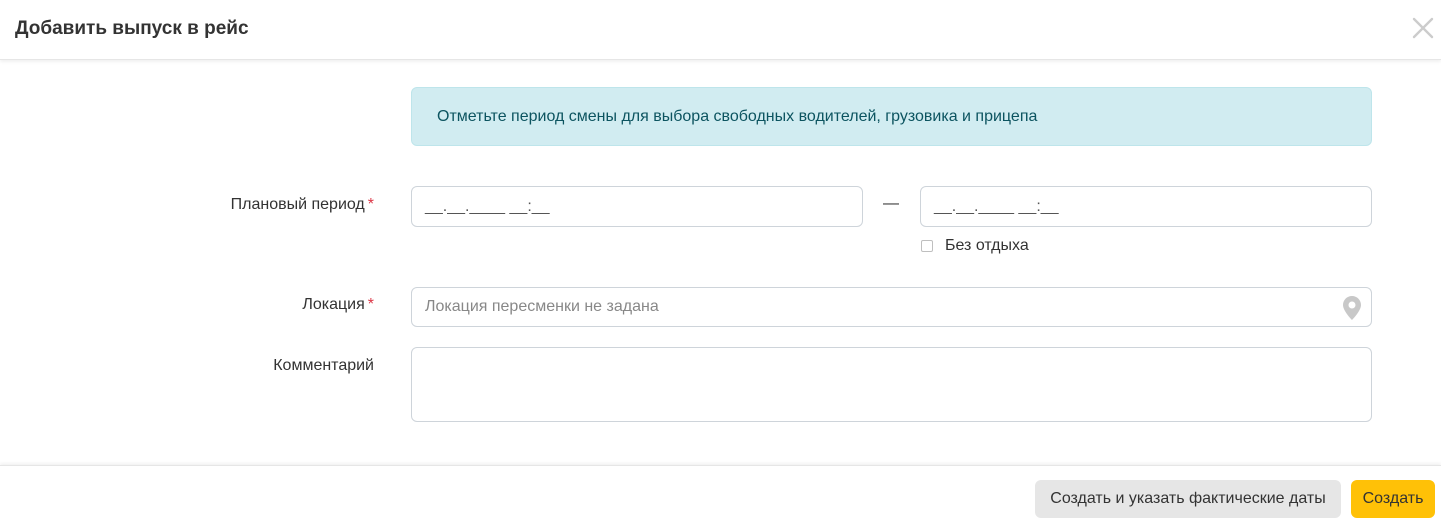 The height and width of the screenshot is (520, 1441). I want to click on close-button, so click(1423, 28).